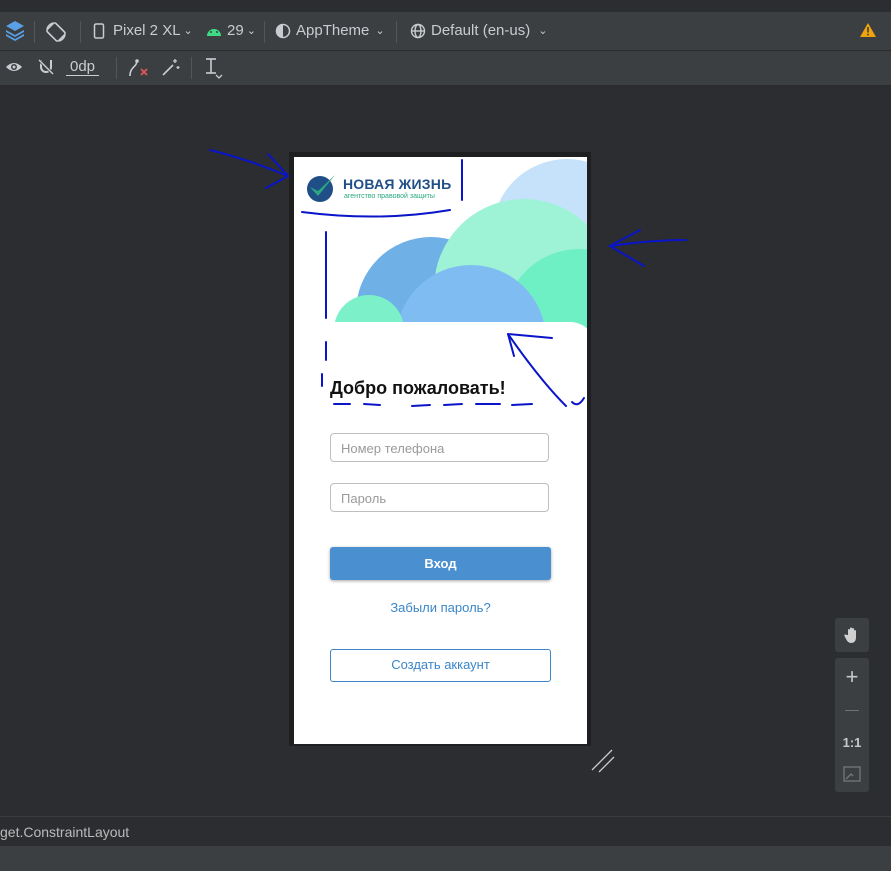 This screenshot has height=871, width=891. What do you see at coordinates (445, 831) in the screenshot?
I see `component-tree-breadcrumb: get.ConstraintLayout` at bounding box center [445, 831].